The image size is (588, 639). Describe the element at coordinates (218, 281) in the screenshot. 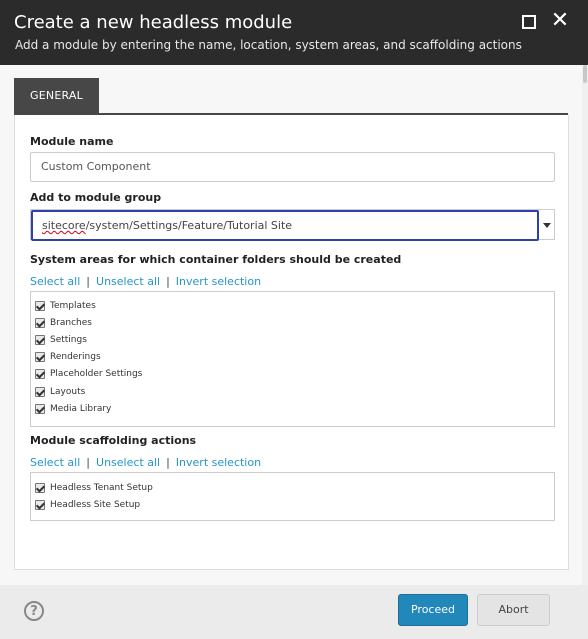

I see `system-areas-invert-selection-link: Invert selection` at that location.